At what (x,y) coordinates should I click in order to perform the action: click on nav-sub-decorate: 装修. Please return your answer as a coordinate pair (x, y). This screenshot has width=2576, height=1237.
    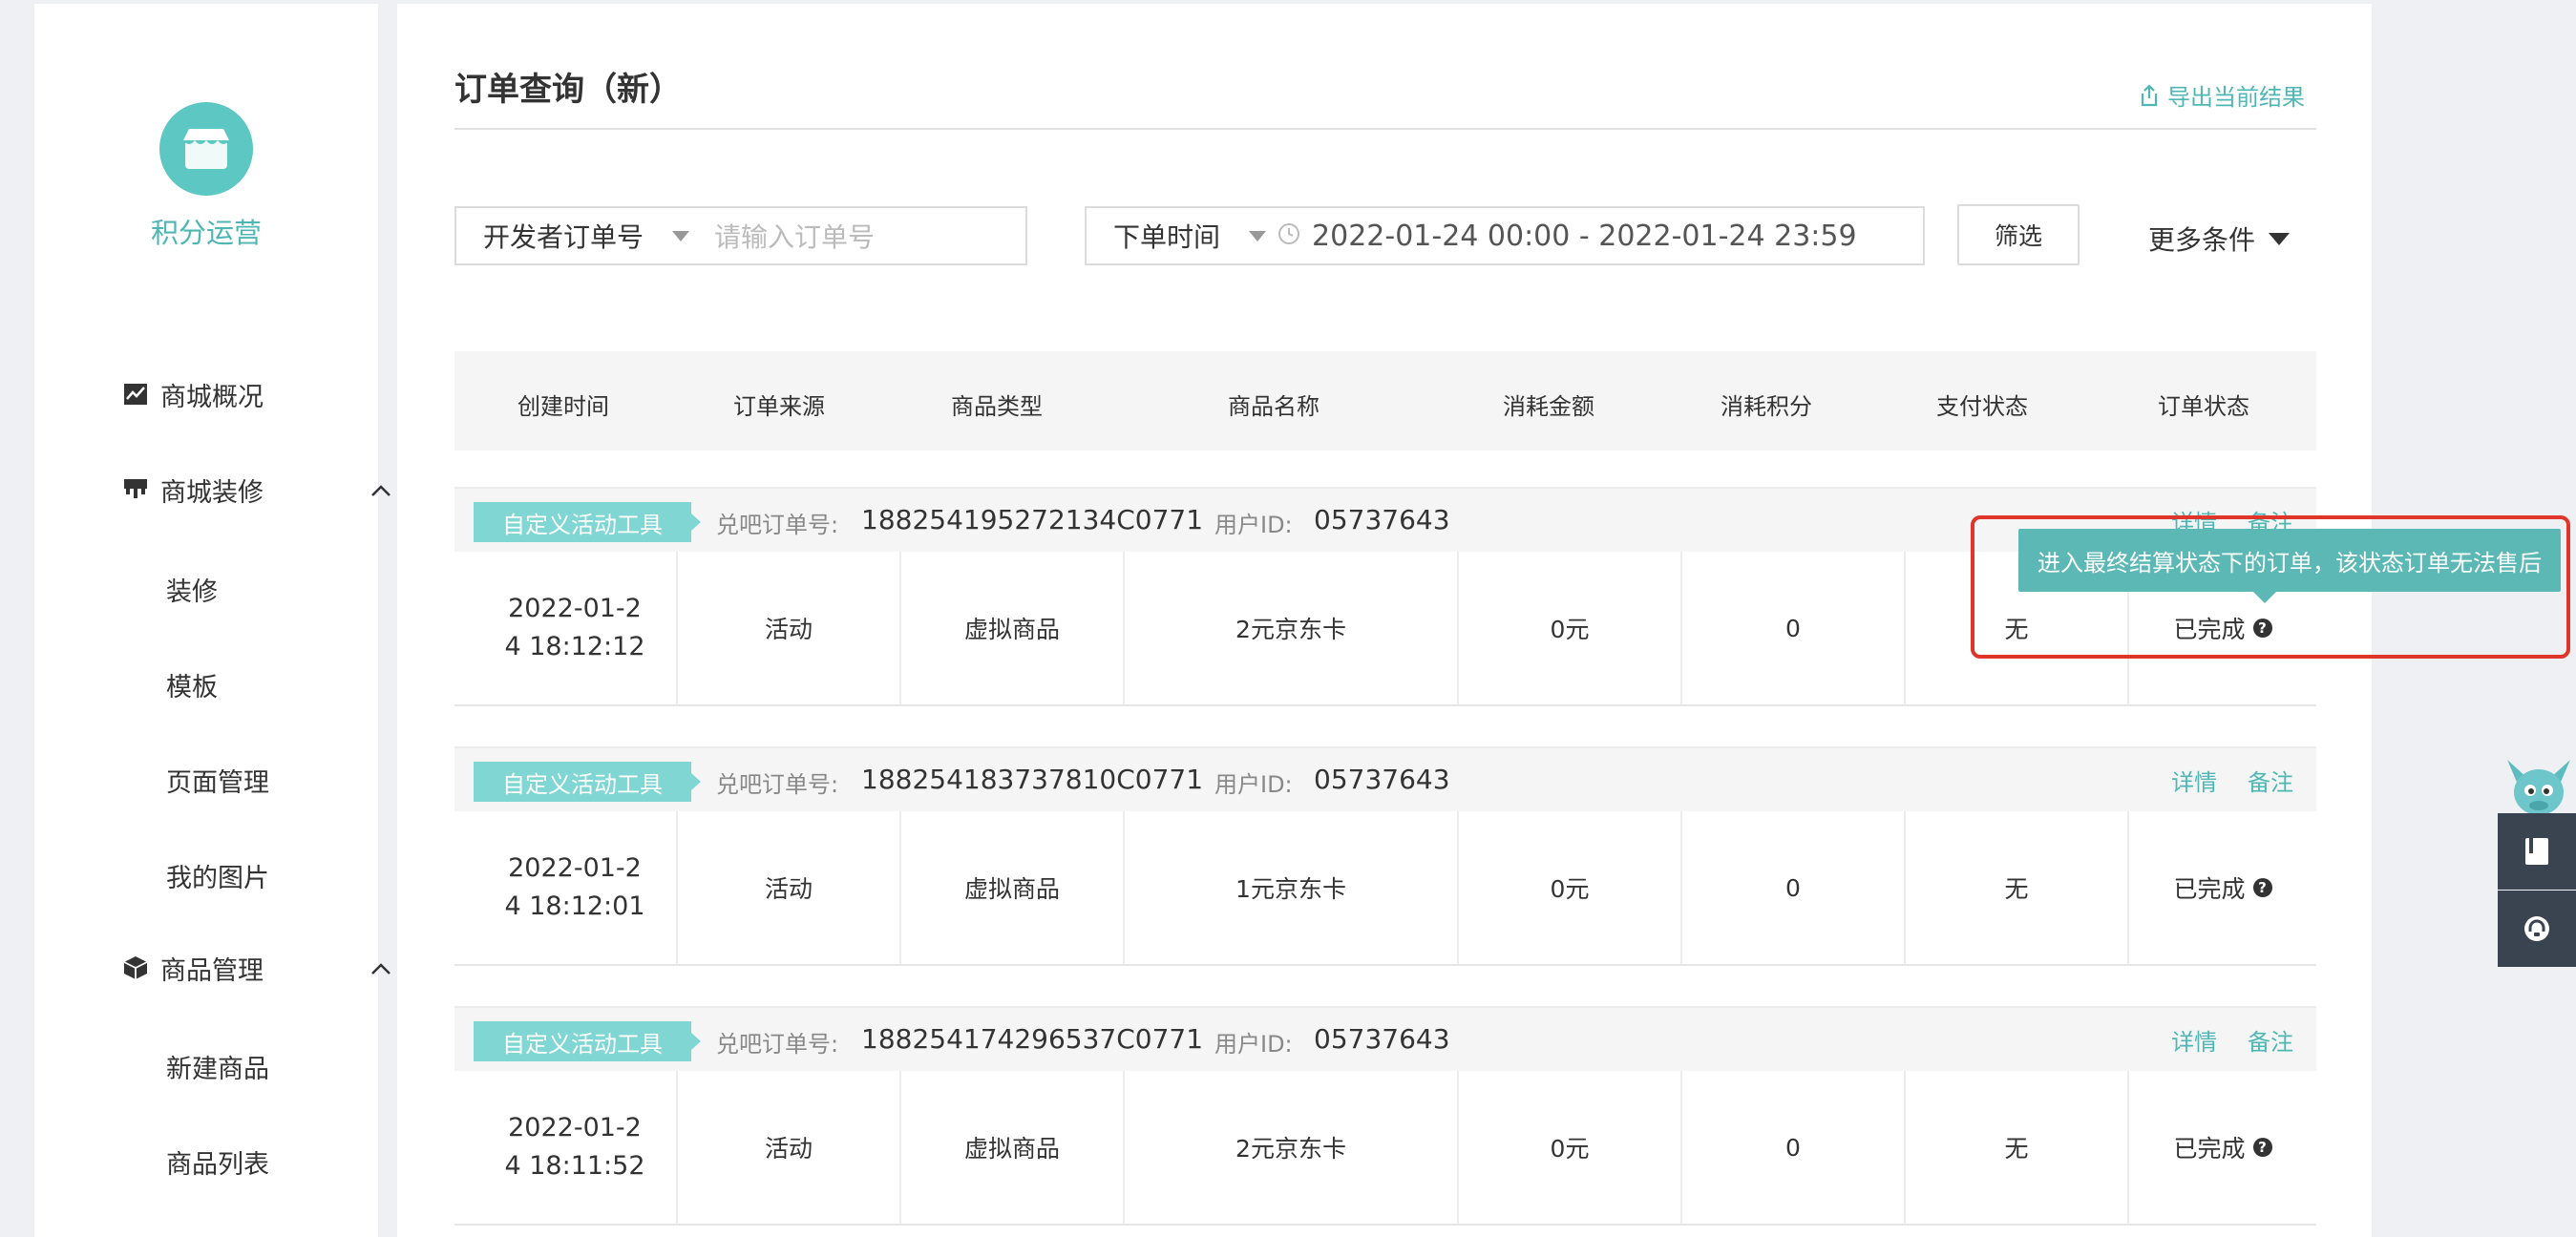
    Looking at the image, I should click on (192, 589).